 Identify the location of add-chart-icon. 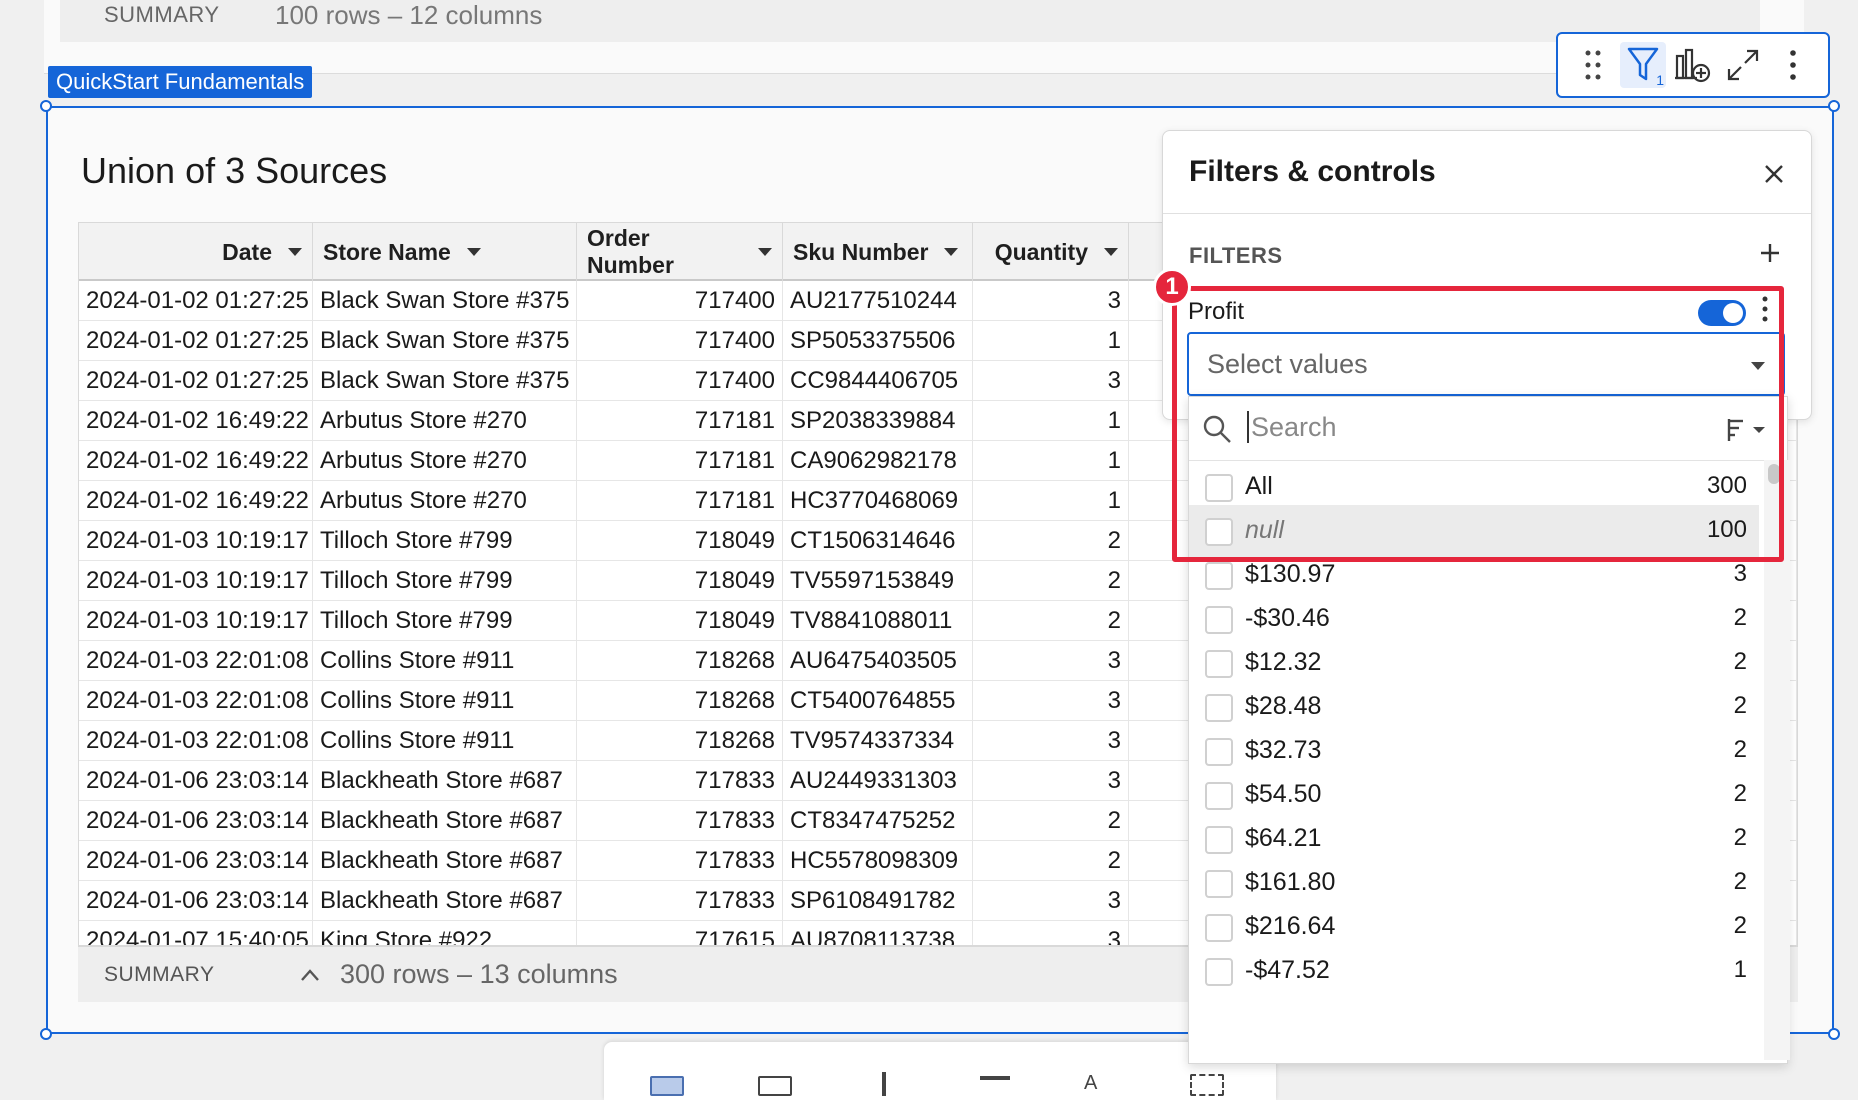
(1693, 65).